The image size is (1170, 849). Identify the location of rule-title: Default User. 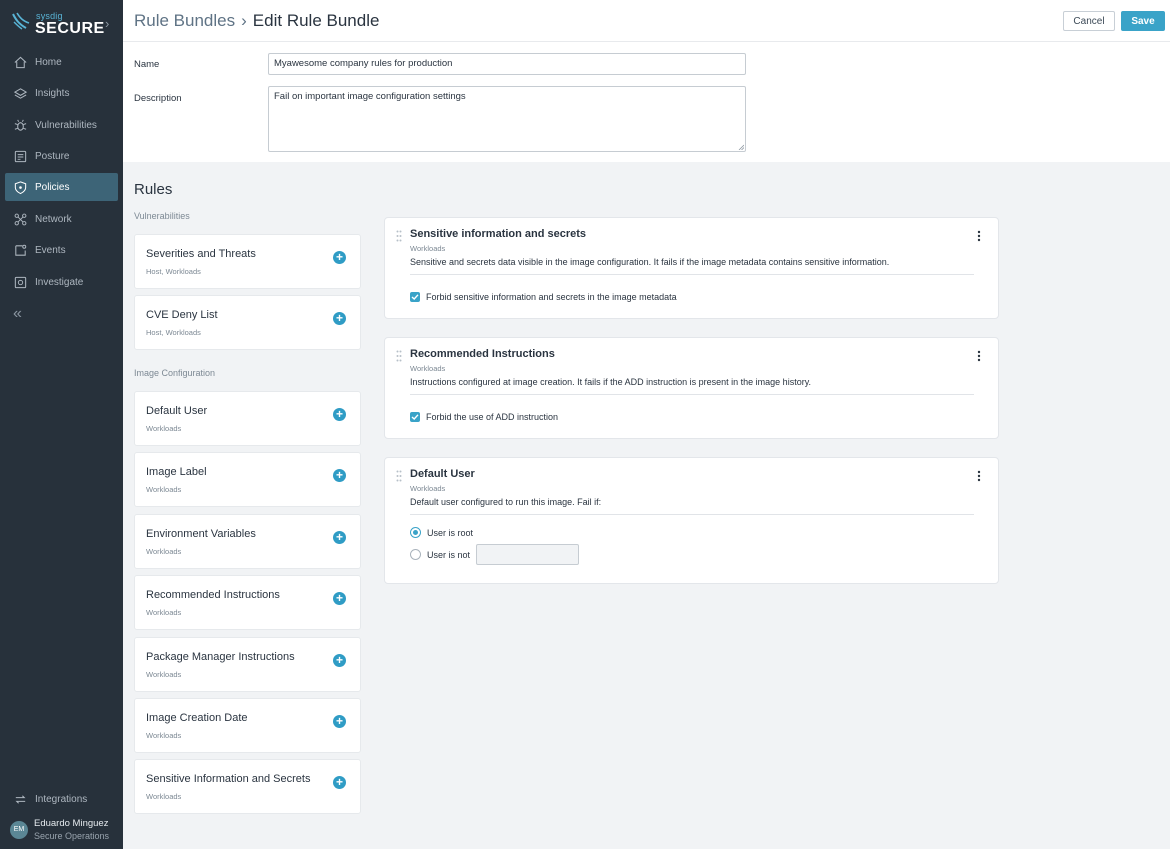
(177, 411).